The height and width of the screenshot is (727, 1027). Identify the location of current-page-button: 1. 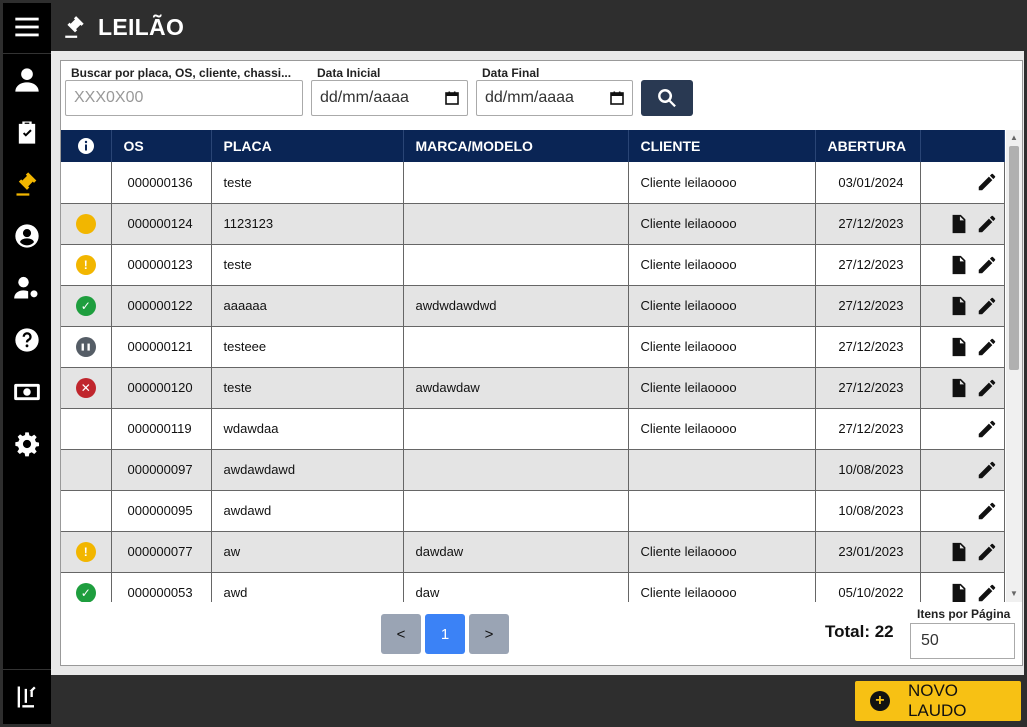
(445, 634).